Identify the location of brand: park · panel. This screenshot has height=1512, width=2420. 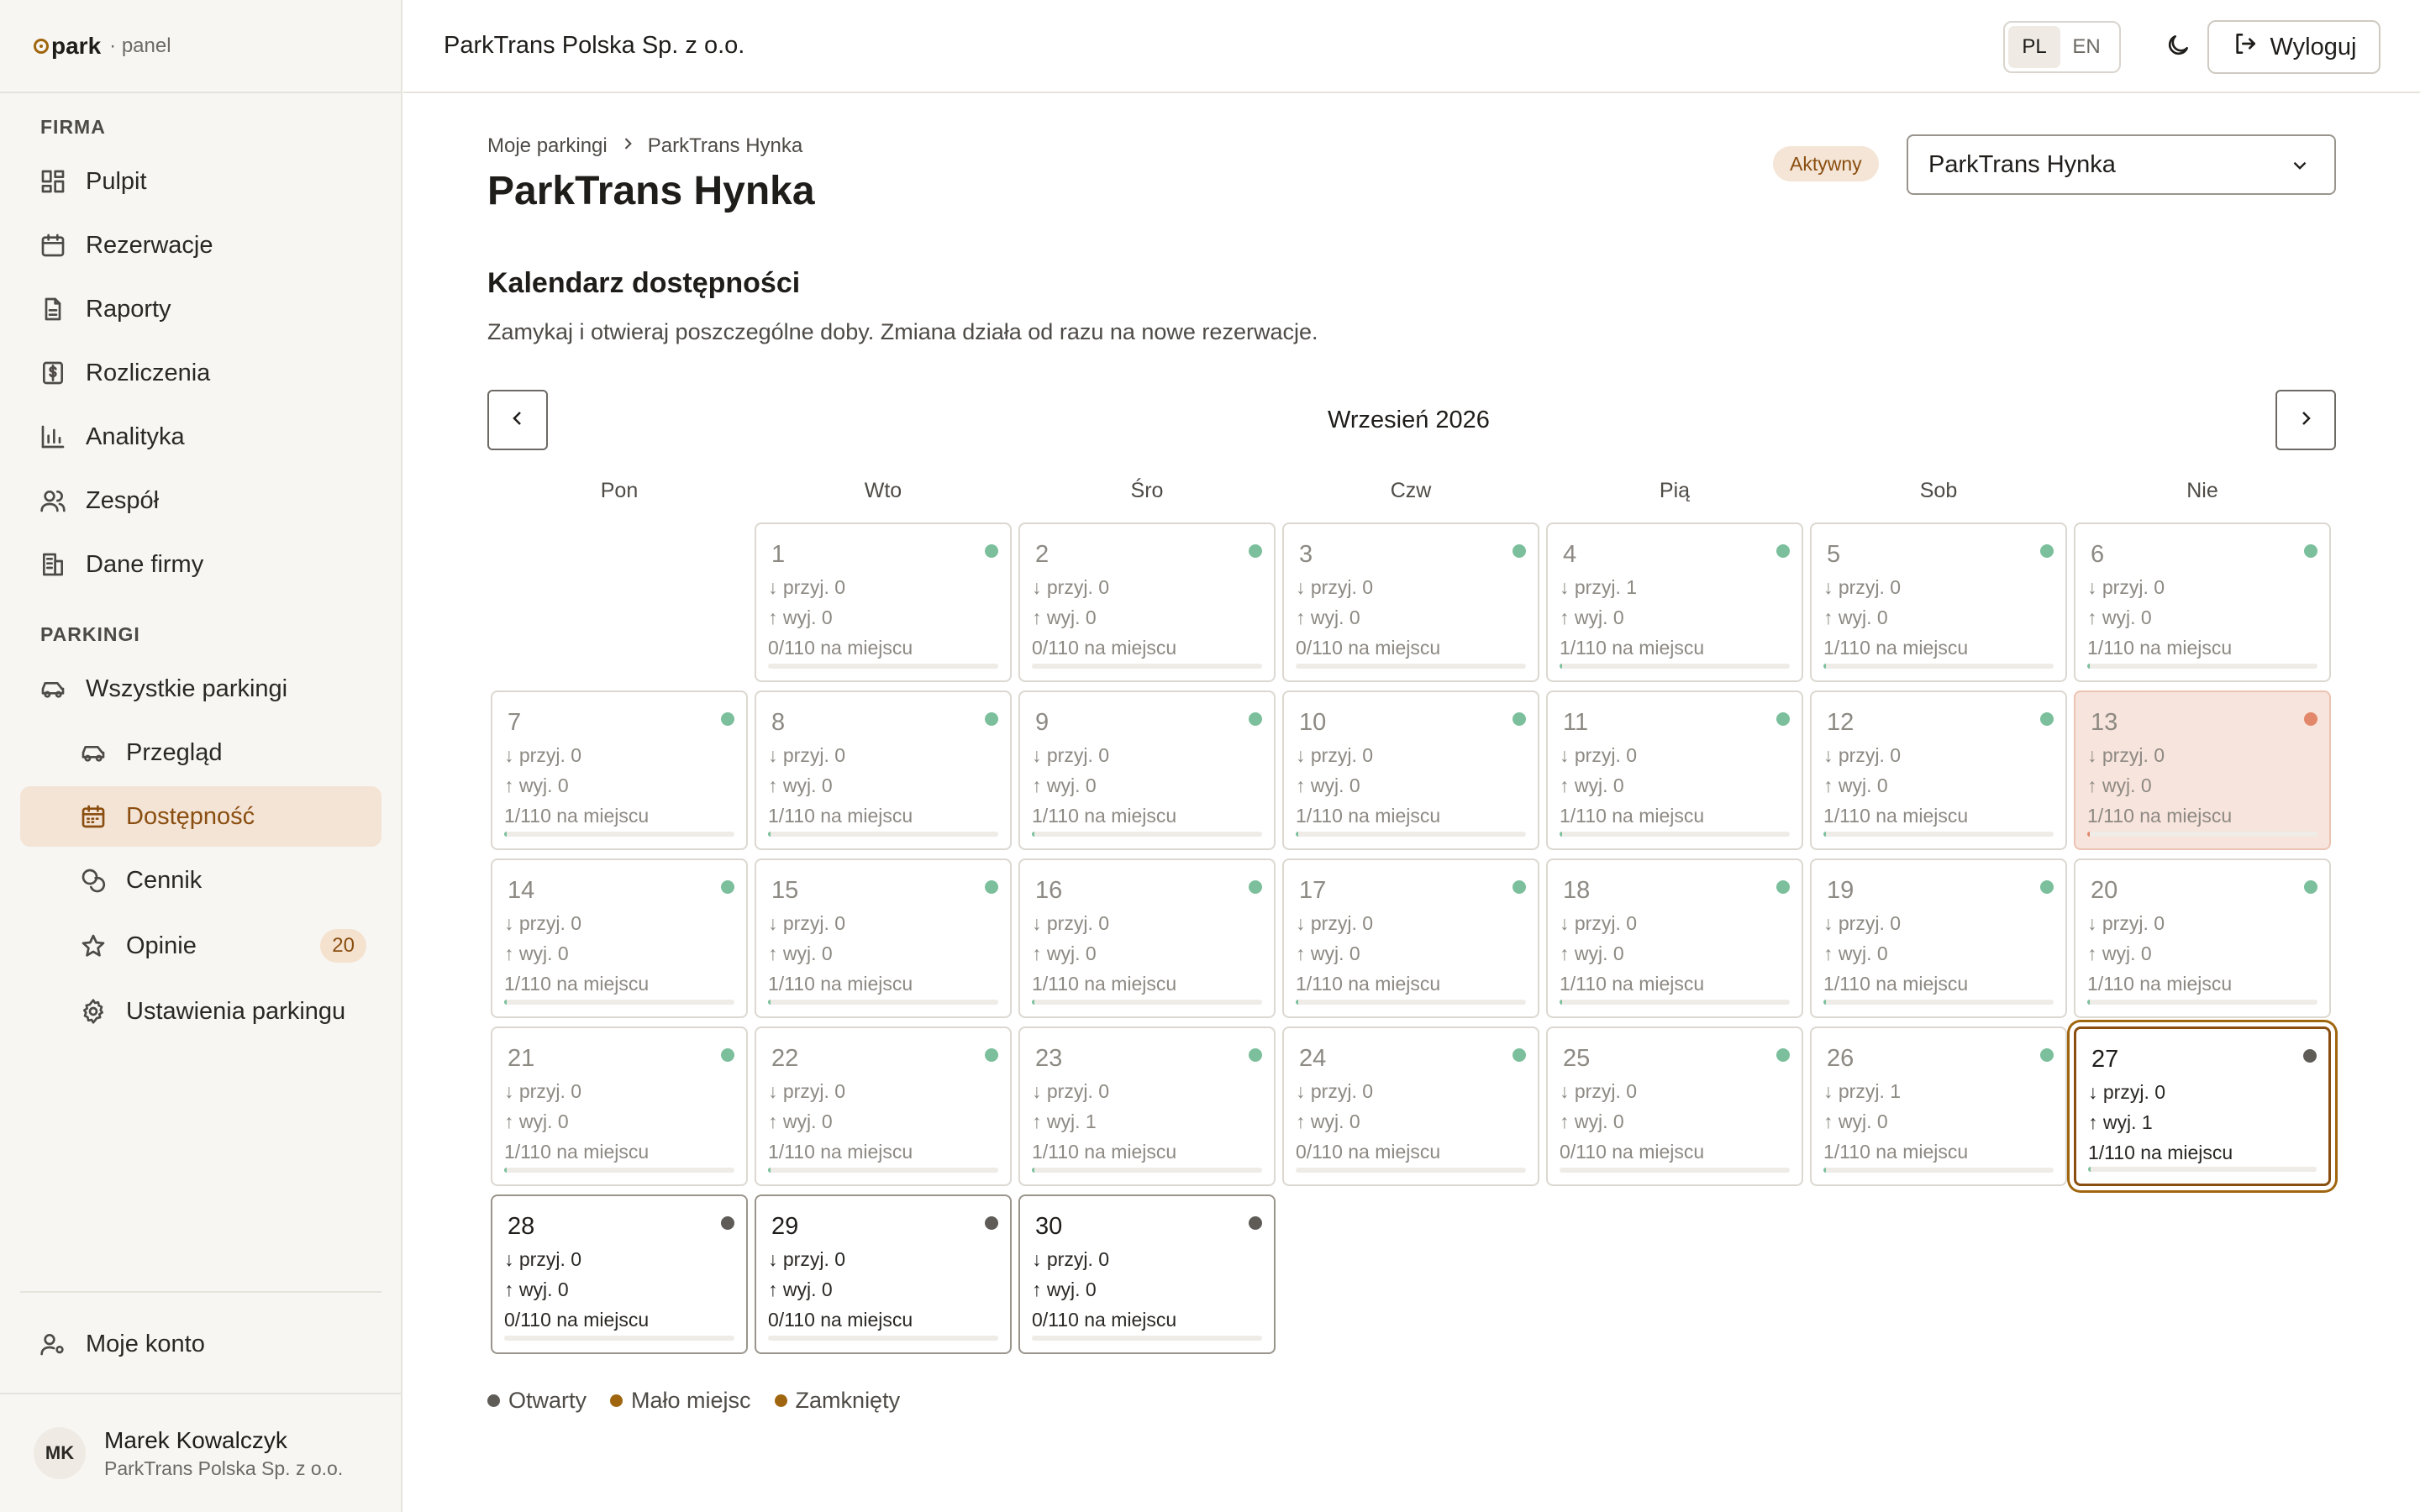
(200, 46).